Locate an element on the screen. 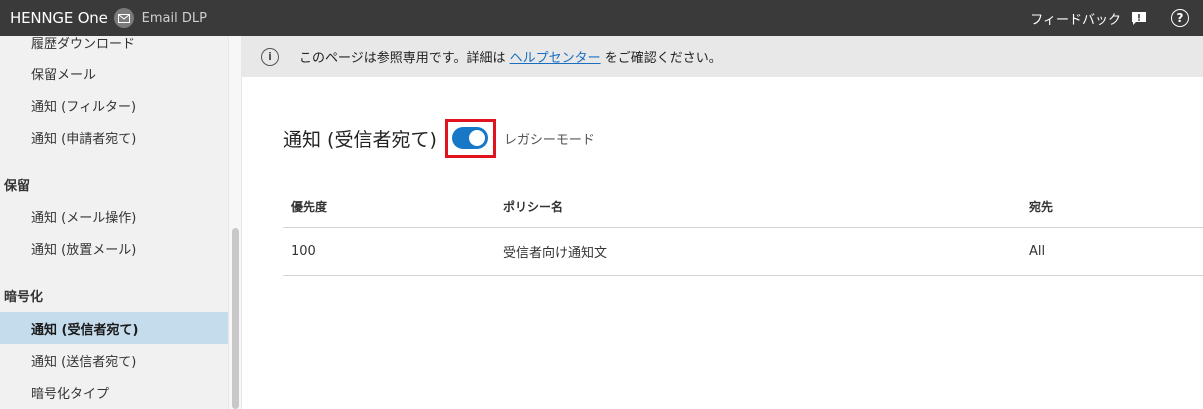 The height and width of the screenshot is (409, 1203). sidebar-item-notify-sender: 通知 (送信者宛て) is located at coordinates (114, 360).